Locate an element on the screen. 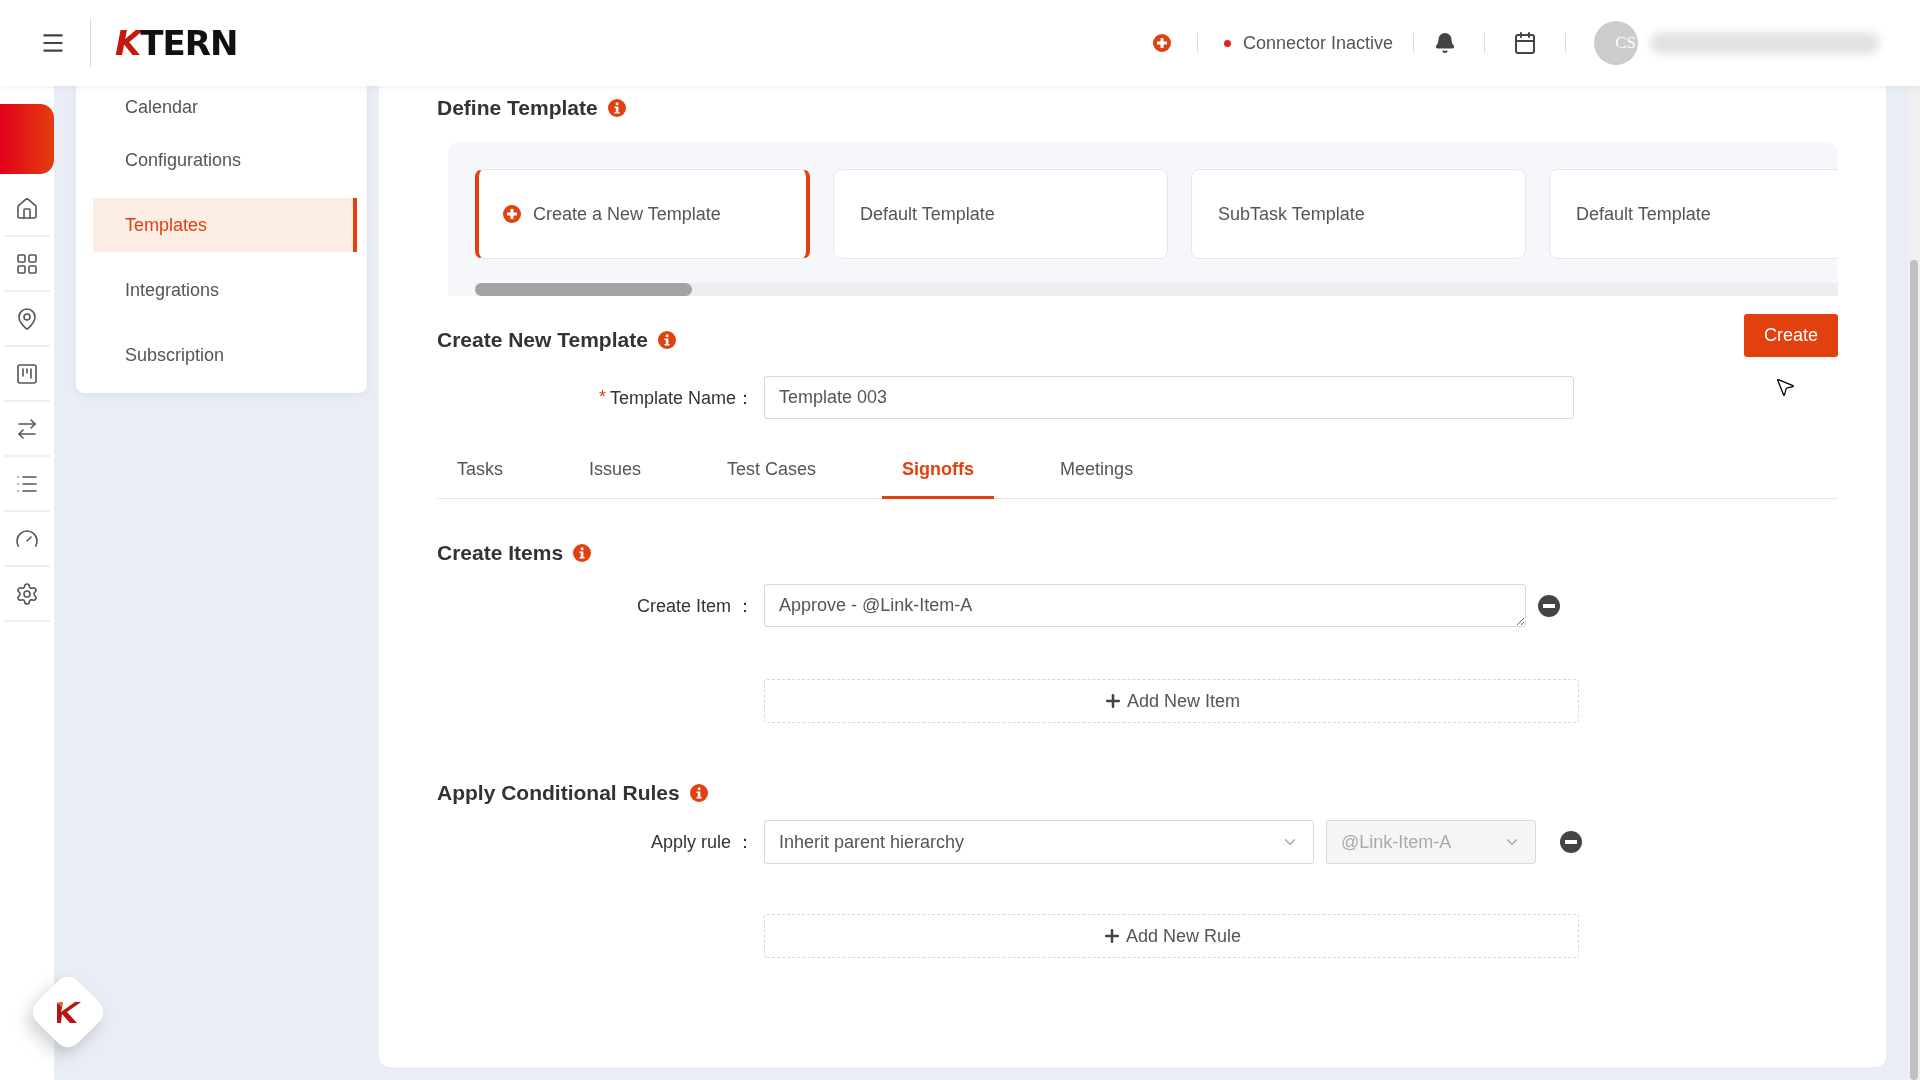 This screenshot has height=1080, width=1920. card-label: SubTask Template is located at coordinates (1291, 214).